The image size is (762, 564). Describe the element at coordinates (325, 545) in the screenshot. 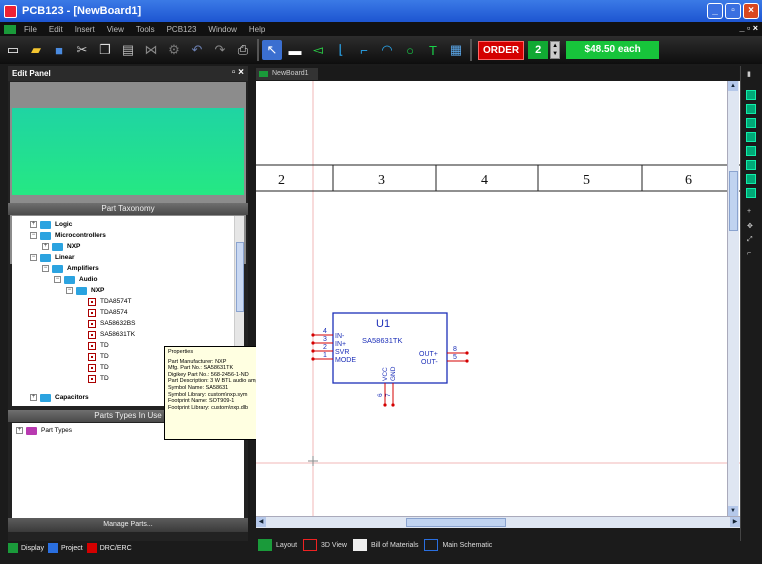

I see `tab-3d-view: 3D View` at that location.